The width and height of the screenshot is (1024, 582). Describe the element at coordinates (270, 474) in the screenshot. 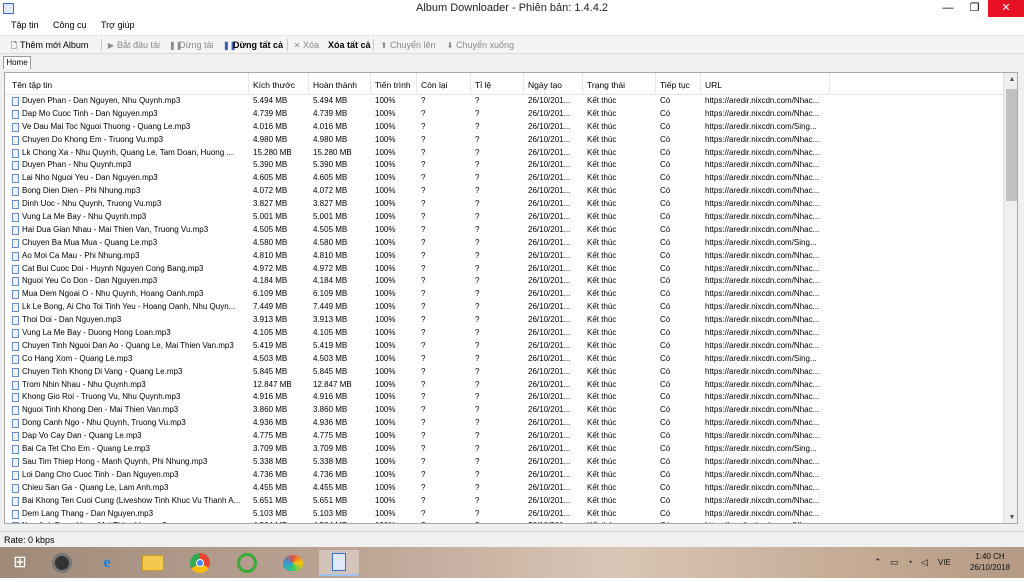

I see `cell-size: 4.736 MB` at that location.